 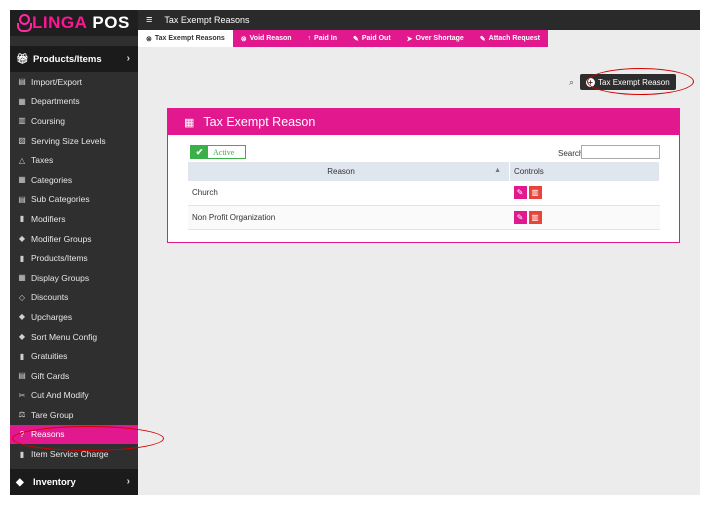 I want to click on sidebar-item-coursing: ▥ Coursing, so click(x=74, y=121).